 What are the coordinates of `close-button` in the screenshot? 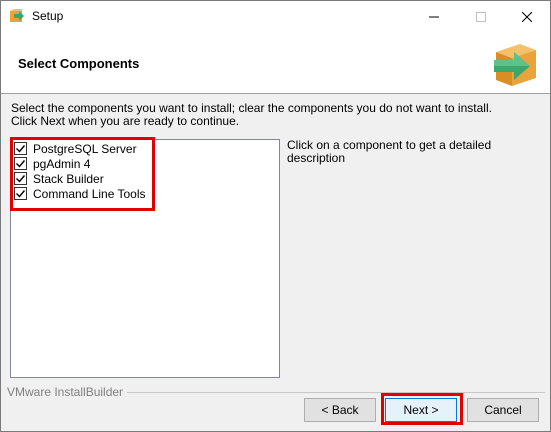 It's located at (527, 16).